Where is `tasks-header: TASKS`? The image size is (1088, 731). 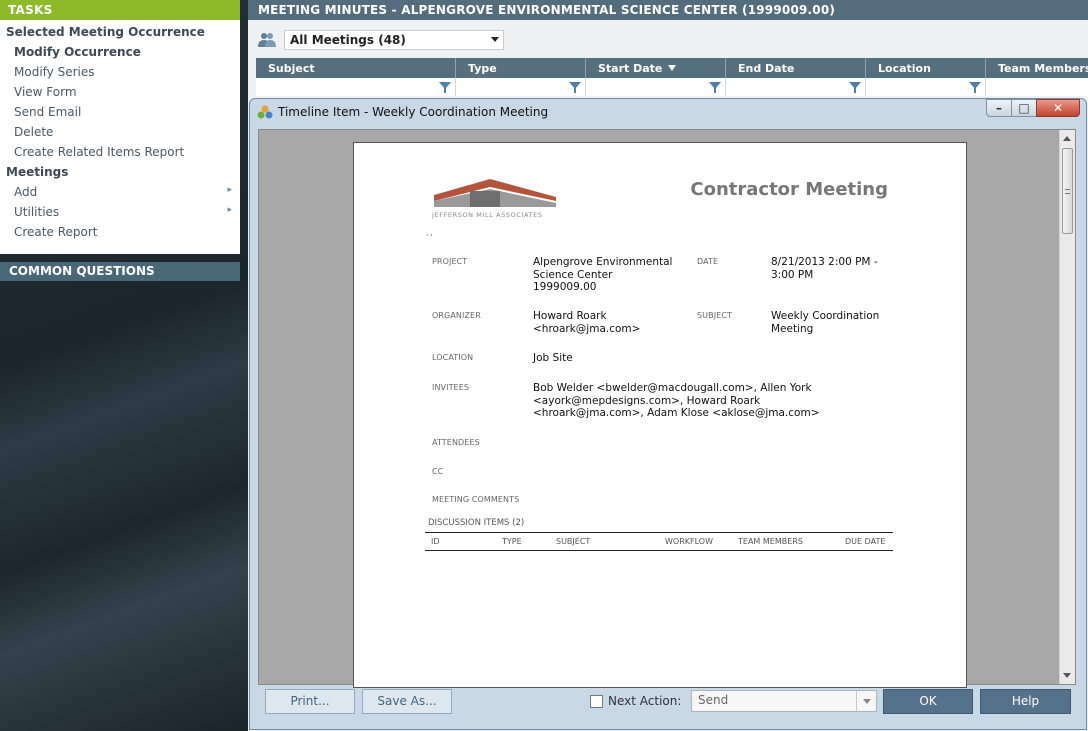
tasks-header: TASKS is located at coordinates (120, 10).